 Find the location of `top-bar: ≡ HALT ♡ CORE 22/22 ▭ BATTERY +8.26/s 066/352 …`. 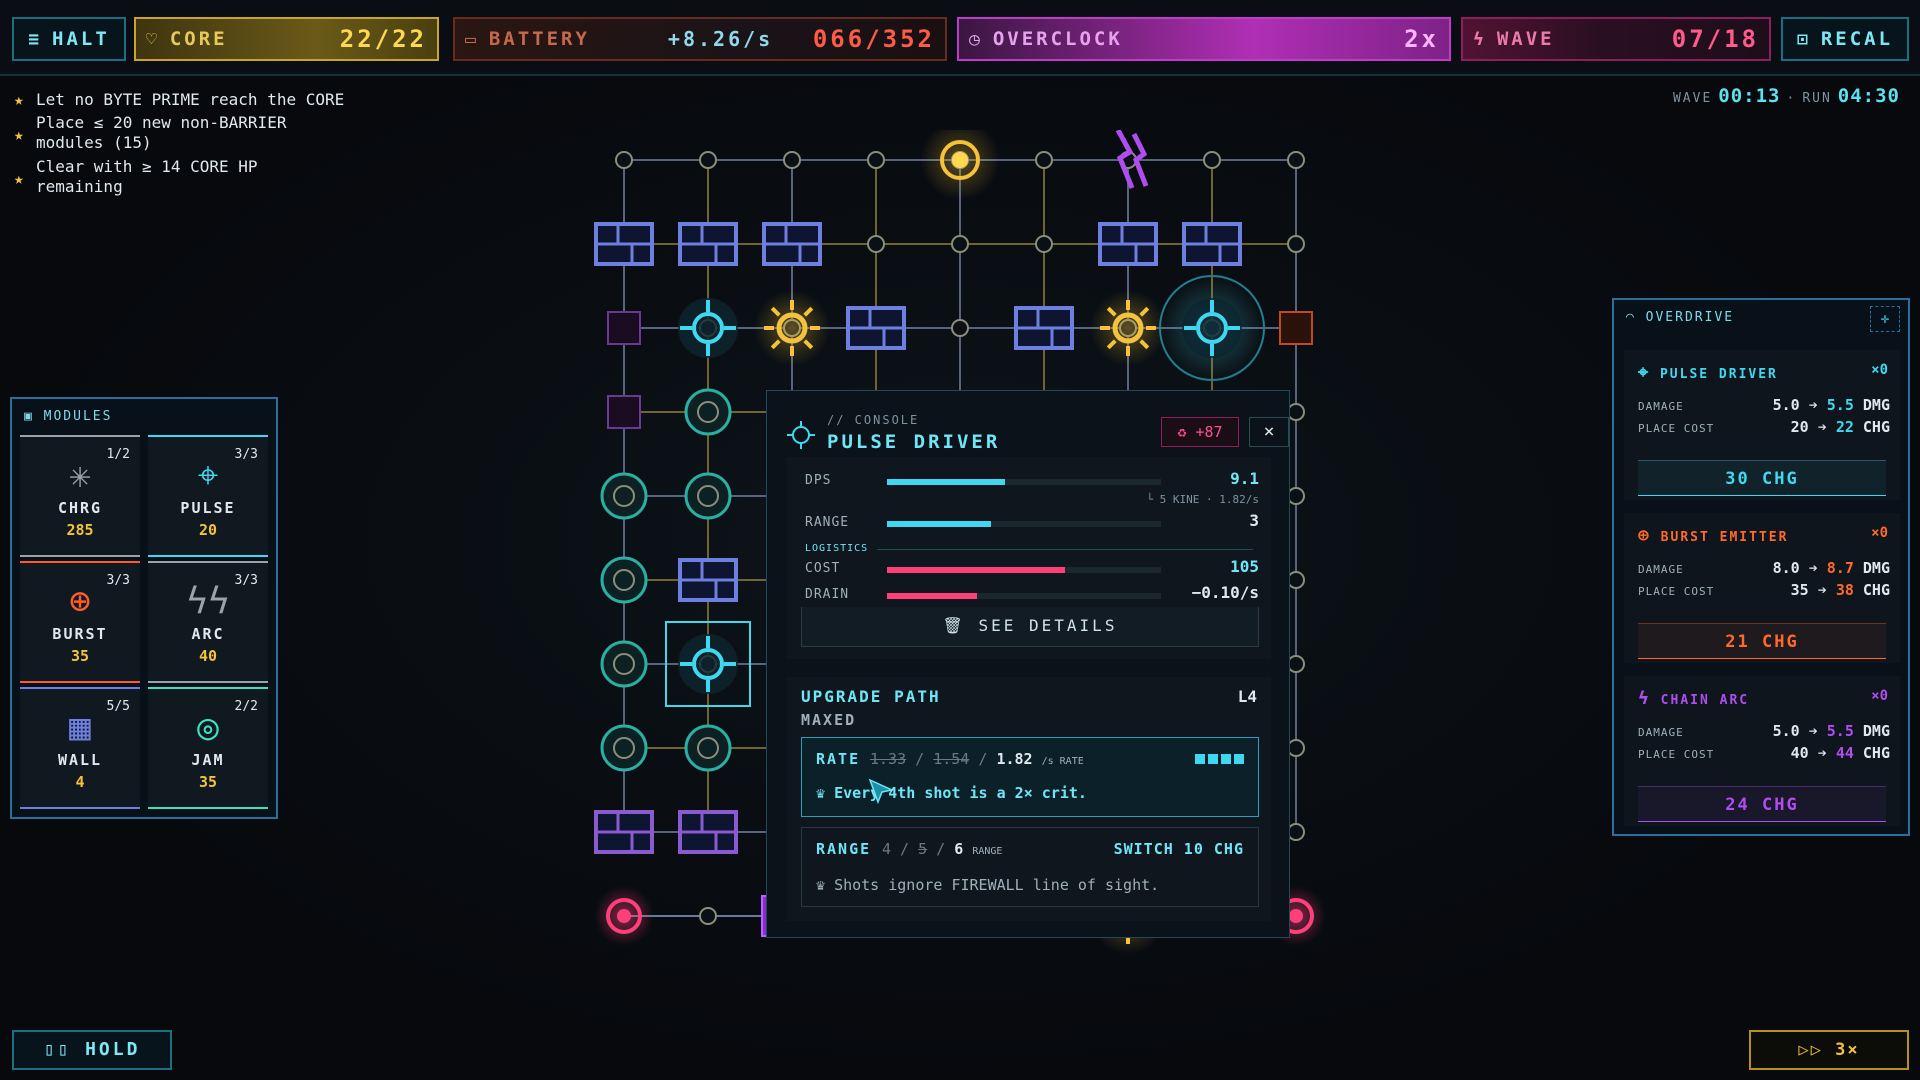

top-bar: ≡ HALT ♡ CORE 22/22 ▭ BATTERY +8.26/s 066/352 … is located at coordinates (960, 38).